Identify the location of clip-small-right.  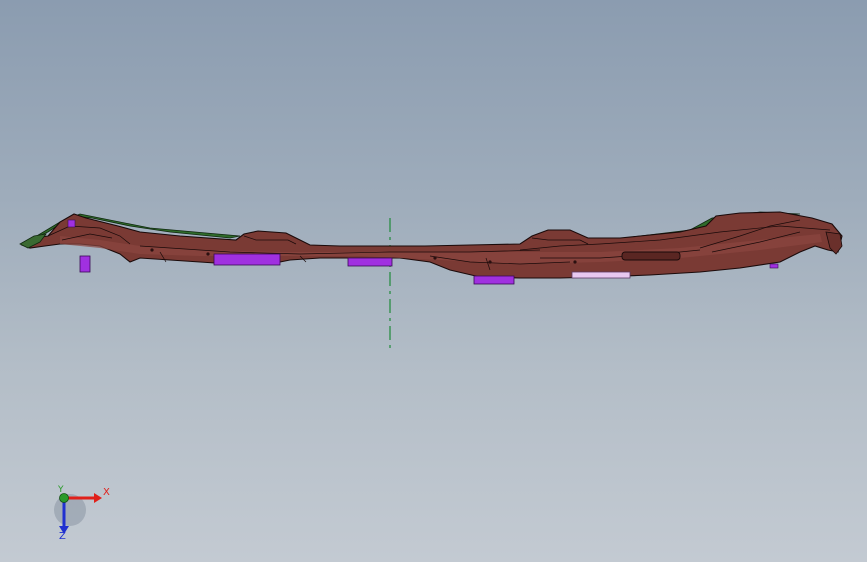
(774, 266).